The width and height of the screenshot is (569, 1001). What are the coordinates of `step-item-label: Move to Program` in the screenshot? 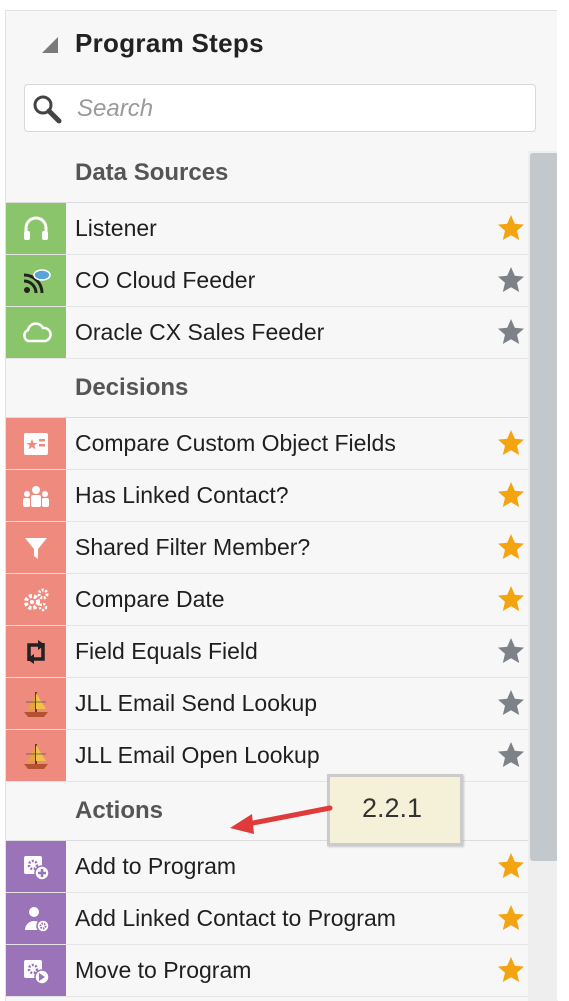 It's located at (163, 970).